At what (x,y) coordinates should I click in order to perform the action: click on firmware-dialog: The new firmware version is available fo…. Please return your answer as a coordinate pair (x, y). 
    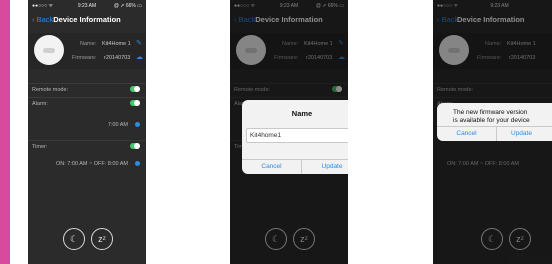
    Looking at the image, I should click on (494, 122).